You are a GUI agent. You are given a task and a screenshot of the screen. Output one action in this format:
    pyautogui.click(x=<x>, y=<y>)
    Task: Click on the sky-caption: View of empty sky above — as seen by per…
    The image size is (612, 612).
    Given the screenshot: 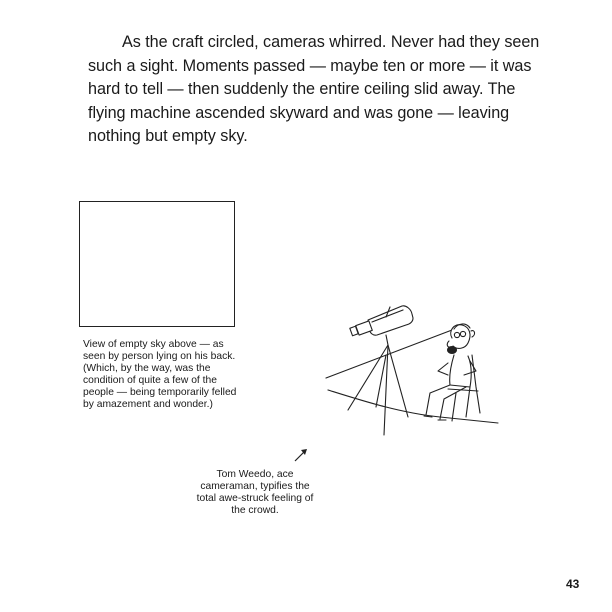 What is the action you would take?
    pyautogui.click(x=160, y=375)
    